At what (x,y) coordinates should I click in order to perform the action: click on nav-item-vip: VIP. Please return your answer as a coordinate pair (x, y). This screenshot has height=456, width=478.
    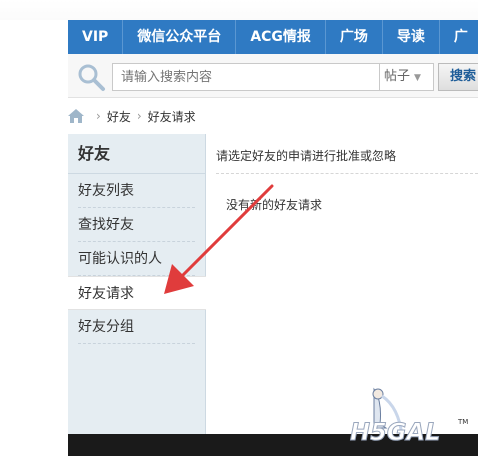
    Looking at the image, I should click on (96, 37).